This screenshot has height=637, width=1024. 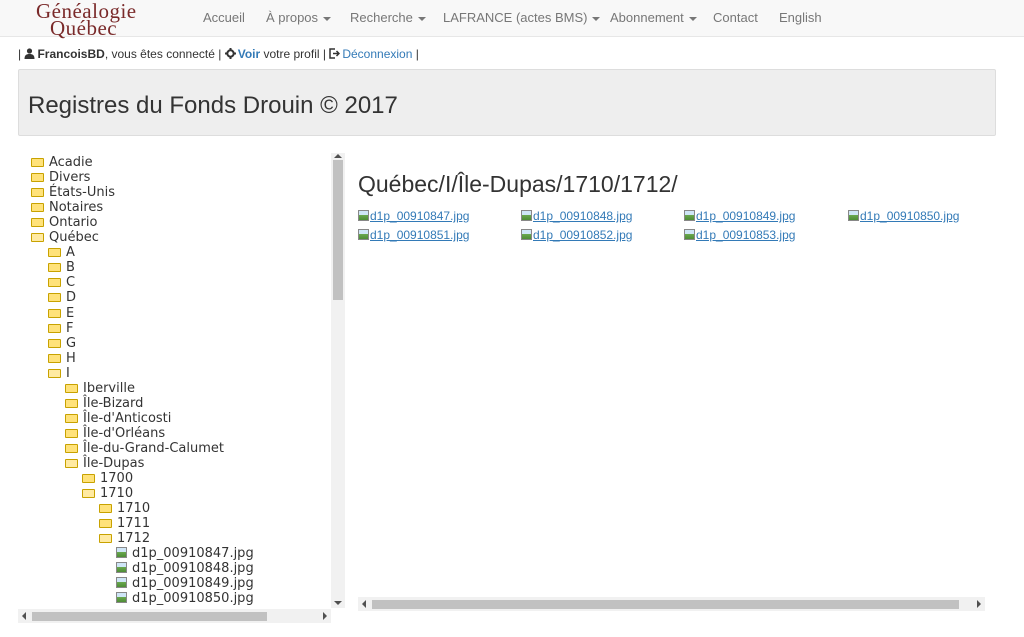 I want to click on tree-folder-item: Notaires, so click(x=67, y=207).